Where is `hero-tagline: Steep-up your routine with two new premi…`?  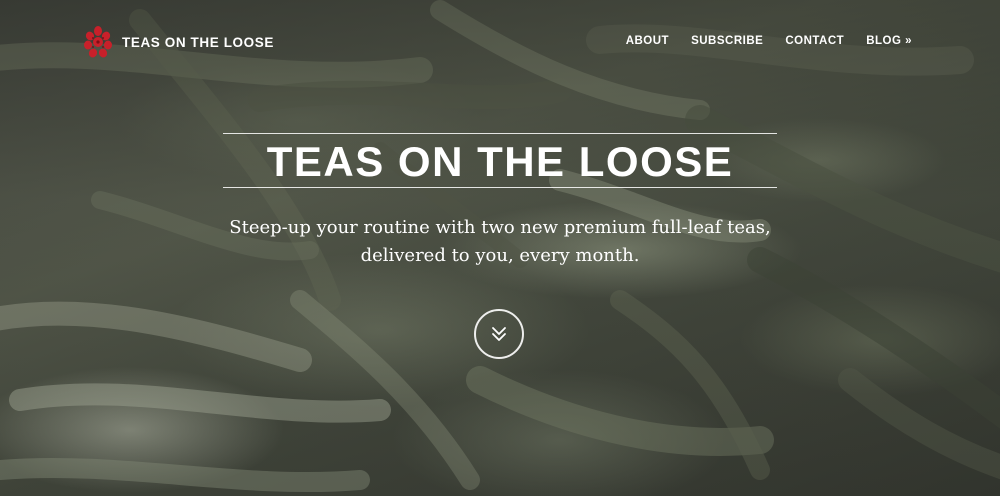
hero-tagline: Steep-up your routine with two new premi… is located at coordinates (500, 242).